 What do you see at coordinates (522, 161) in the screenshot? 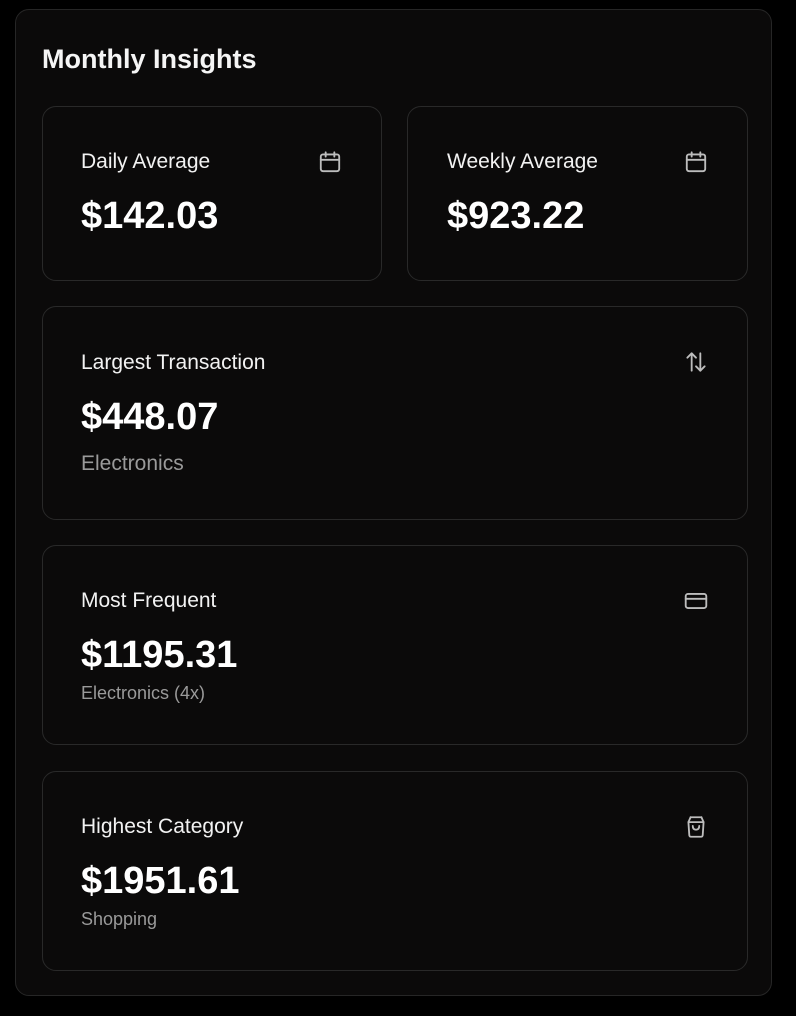
I see `card-label: Weekly Average` at bounding box center [522, 161].